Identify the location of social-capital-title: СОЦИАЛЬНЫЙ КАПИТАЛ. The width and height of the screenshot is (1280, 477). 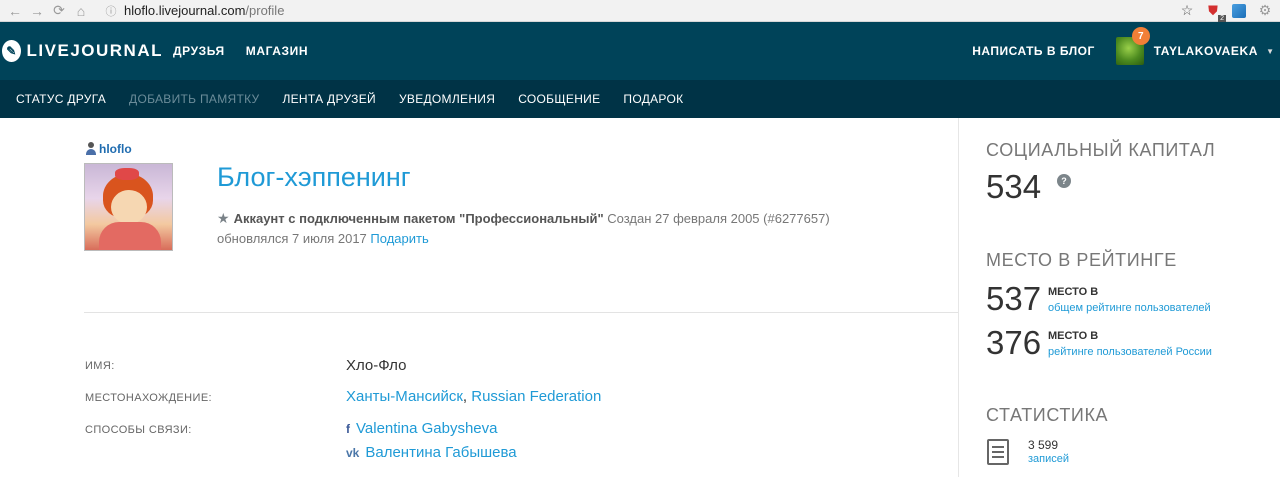
(1101, 150).